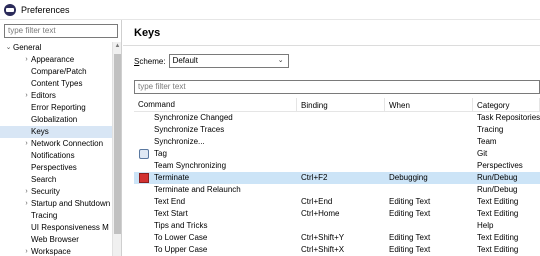  What do you see at coordinates (56, 132) in the screenshot?
I see `tree-item: Keys` at bounding box center [56, 132].